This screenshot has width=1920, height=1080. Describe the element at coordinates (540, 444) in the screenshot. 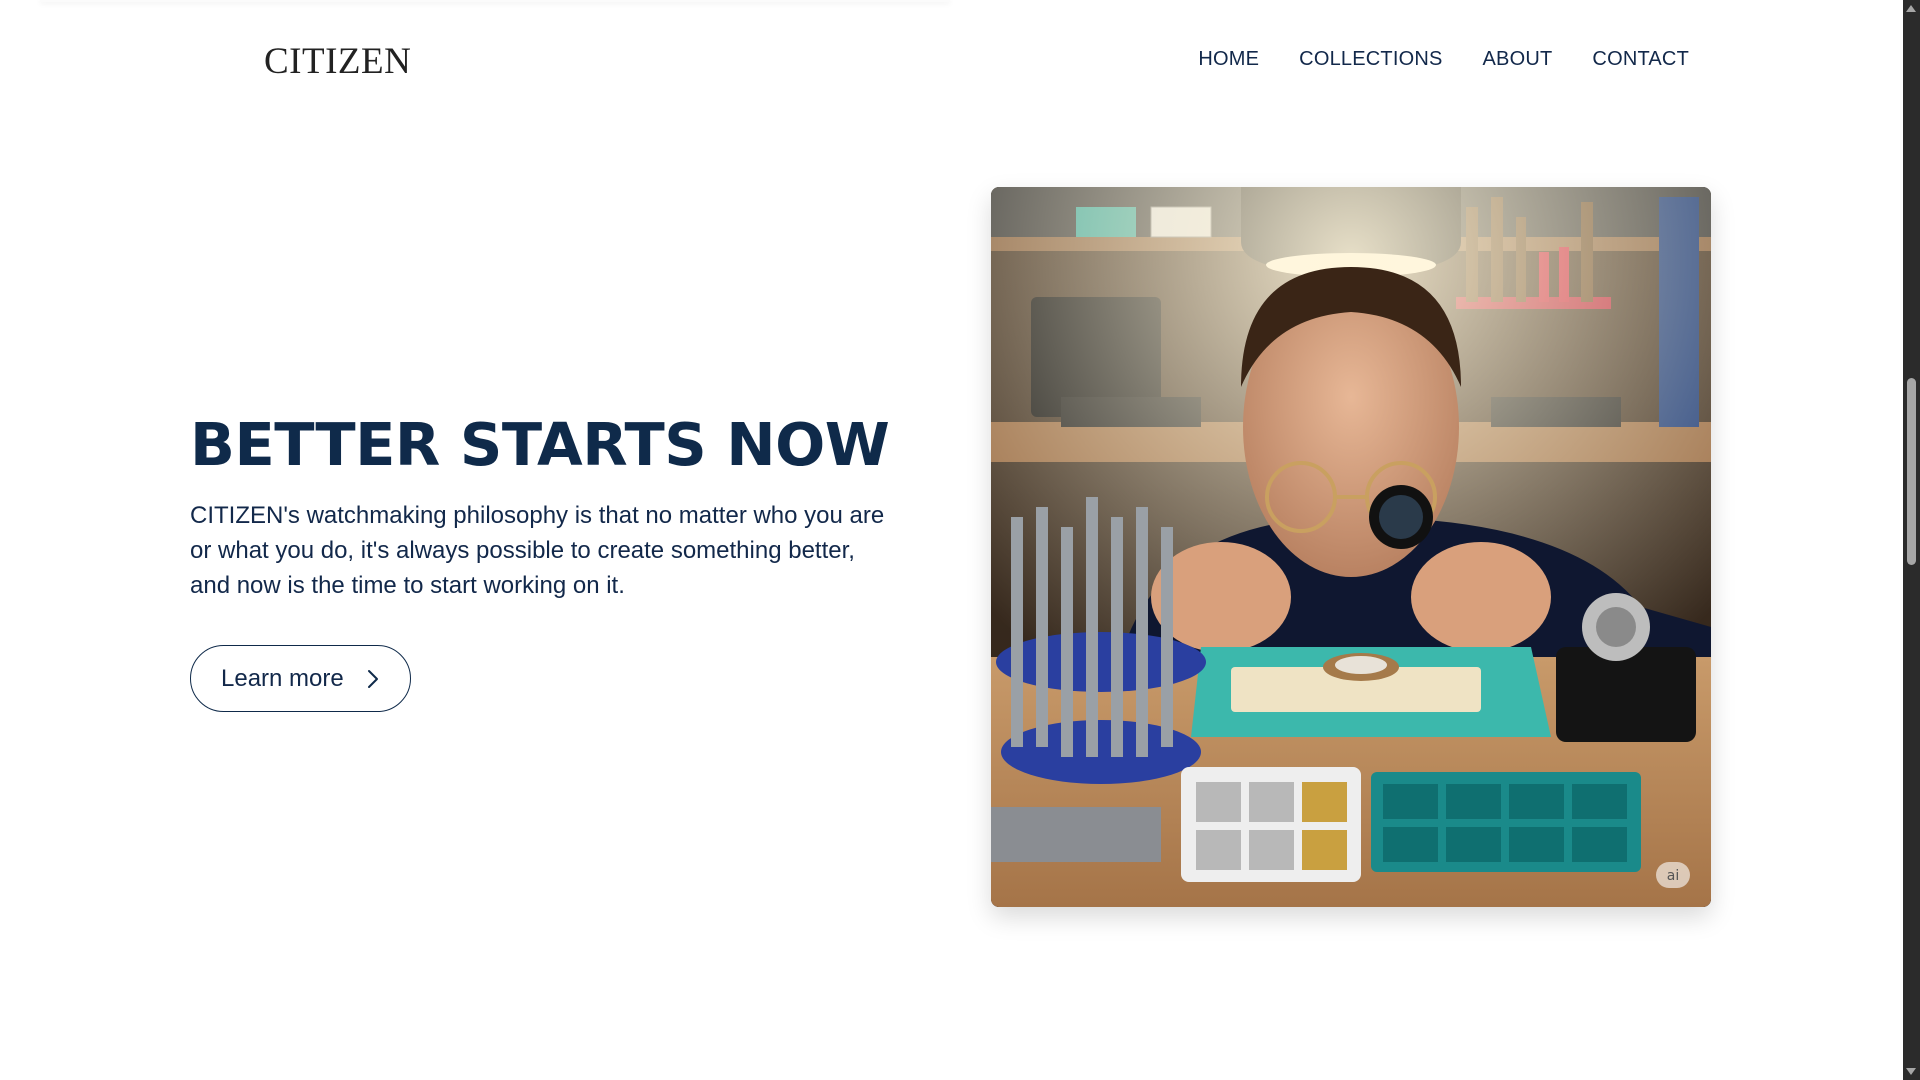

I see `hero-headline: BETTER STARTS NOW` at that location.